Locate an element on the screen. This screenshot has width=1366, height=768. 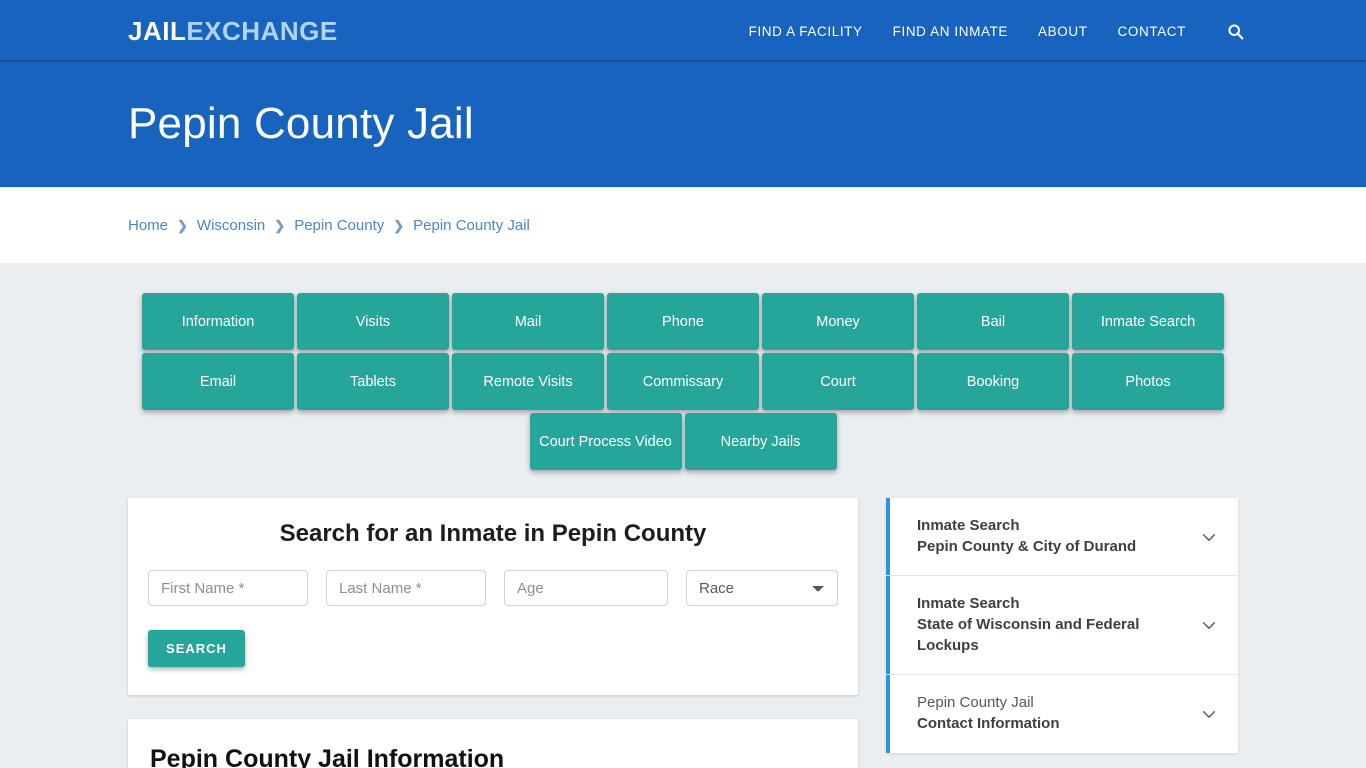
section-button-mail: Mail is located at coordinates (528, 321).